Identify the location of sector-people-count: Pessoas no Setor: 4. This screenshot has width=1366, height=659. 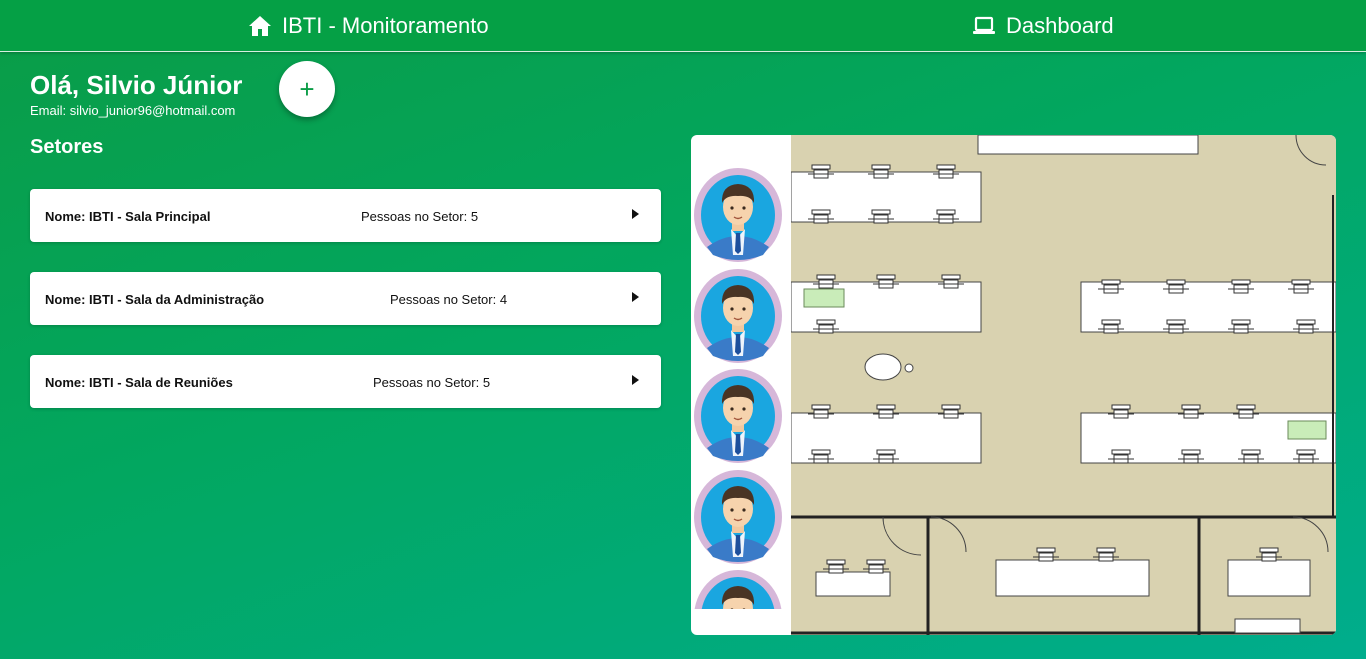
(449, 299).